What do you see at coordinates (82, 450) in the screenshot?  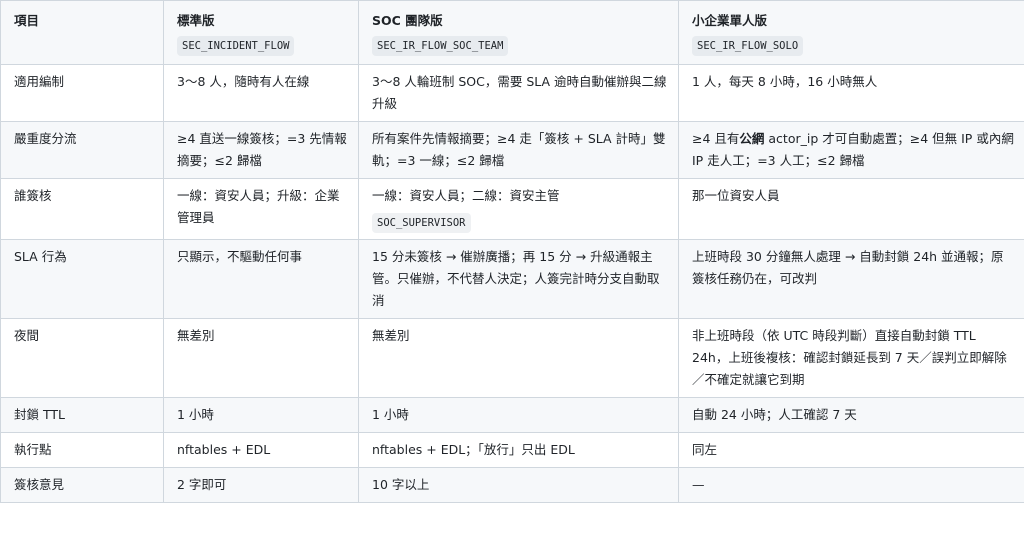 I see `row-item: 執行點` at bounding box center [82, 450].